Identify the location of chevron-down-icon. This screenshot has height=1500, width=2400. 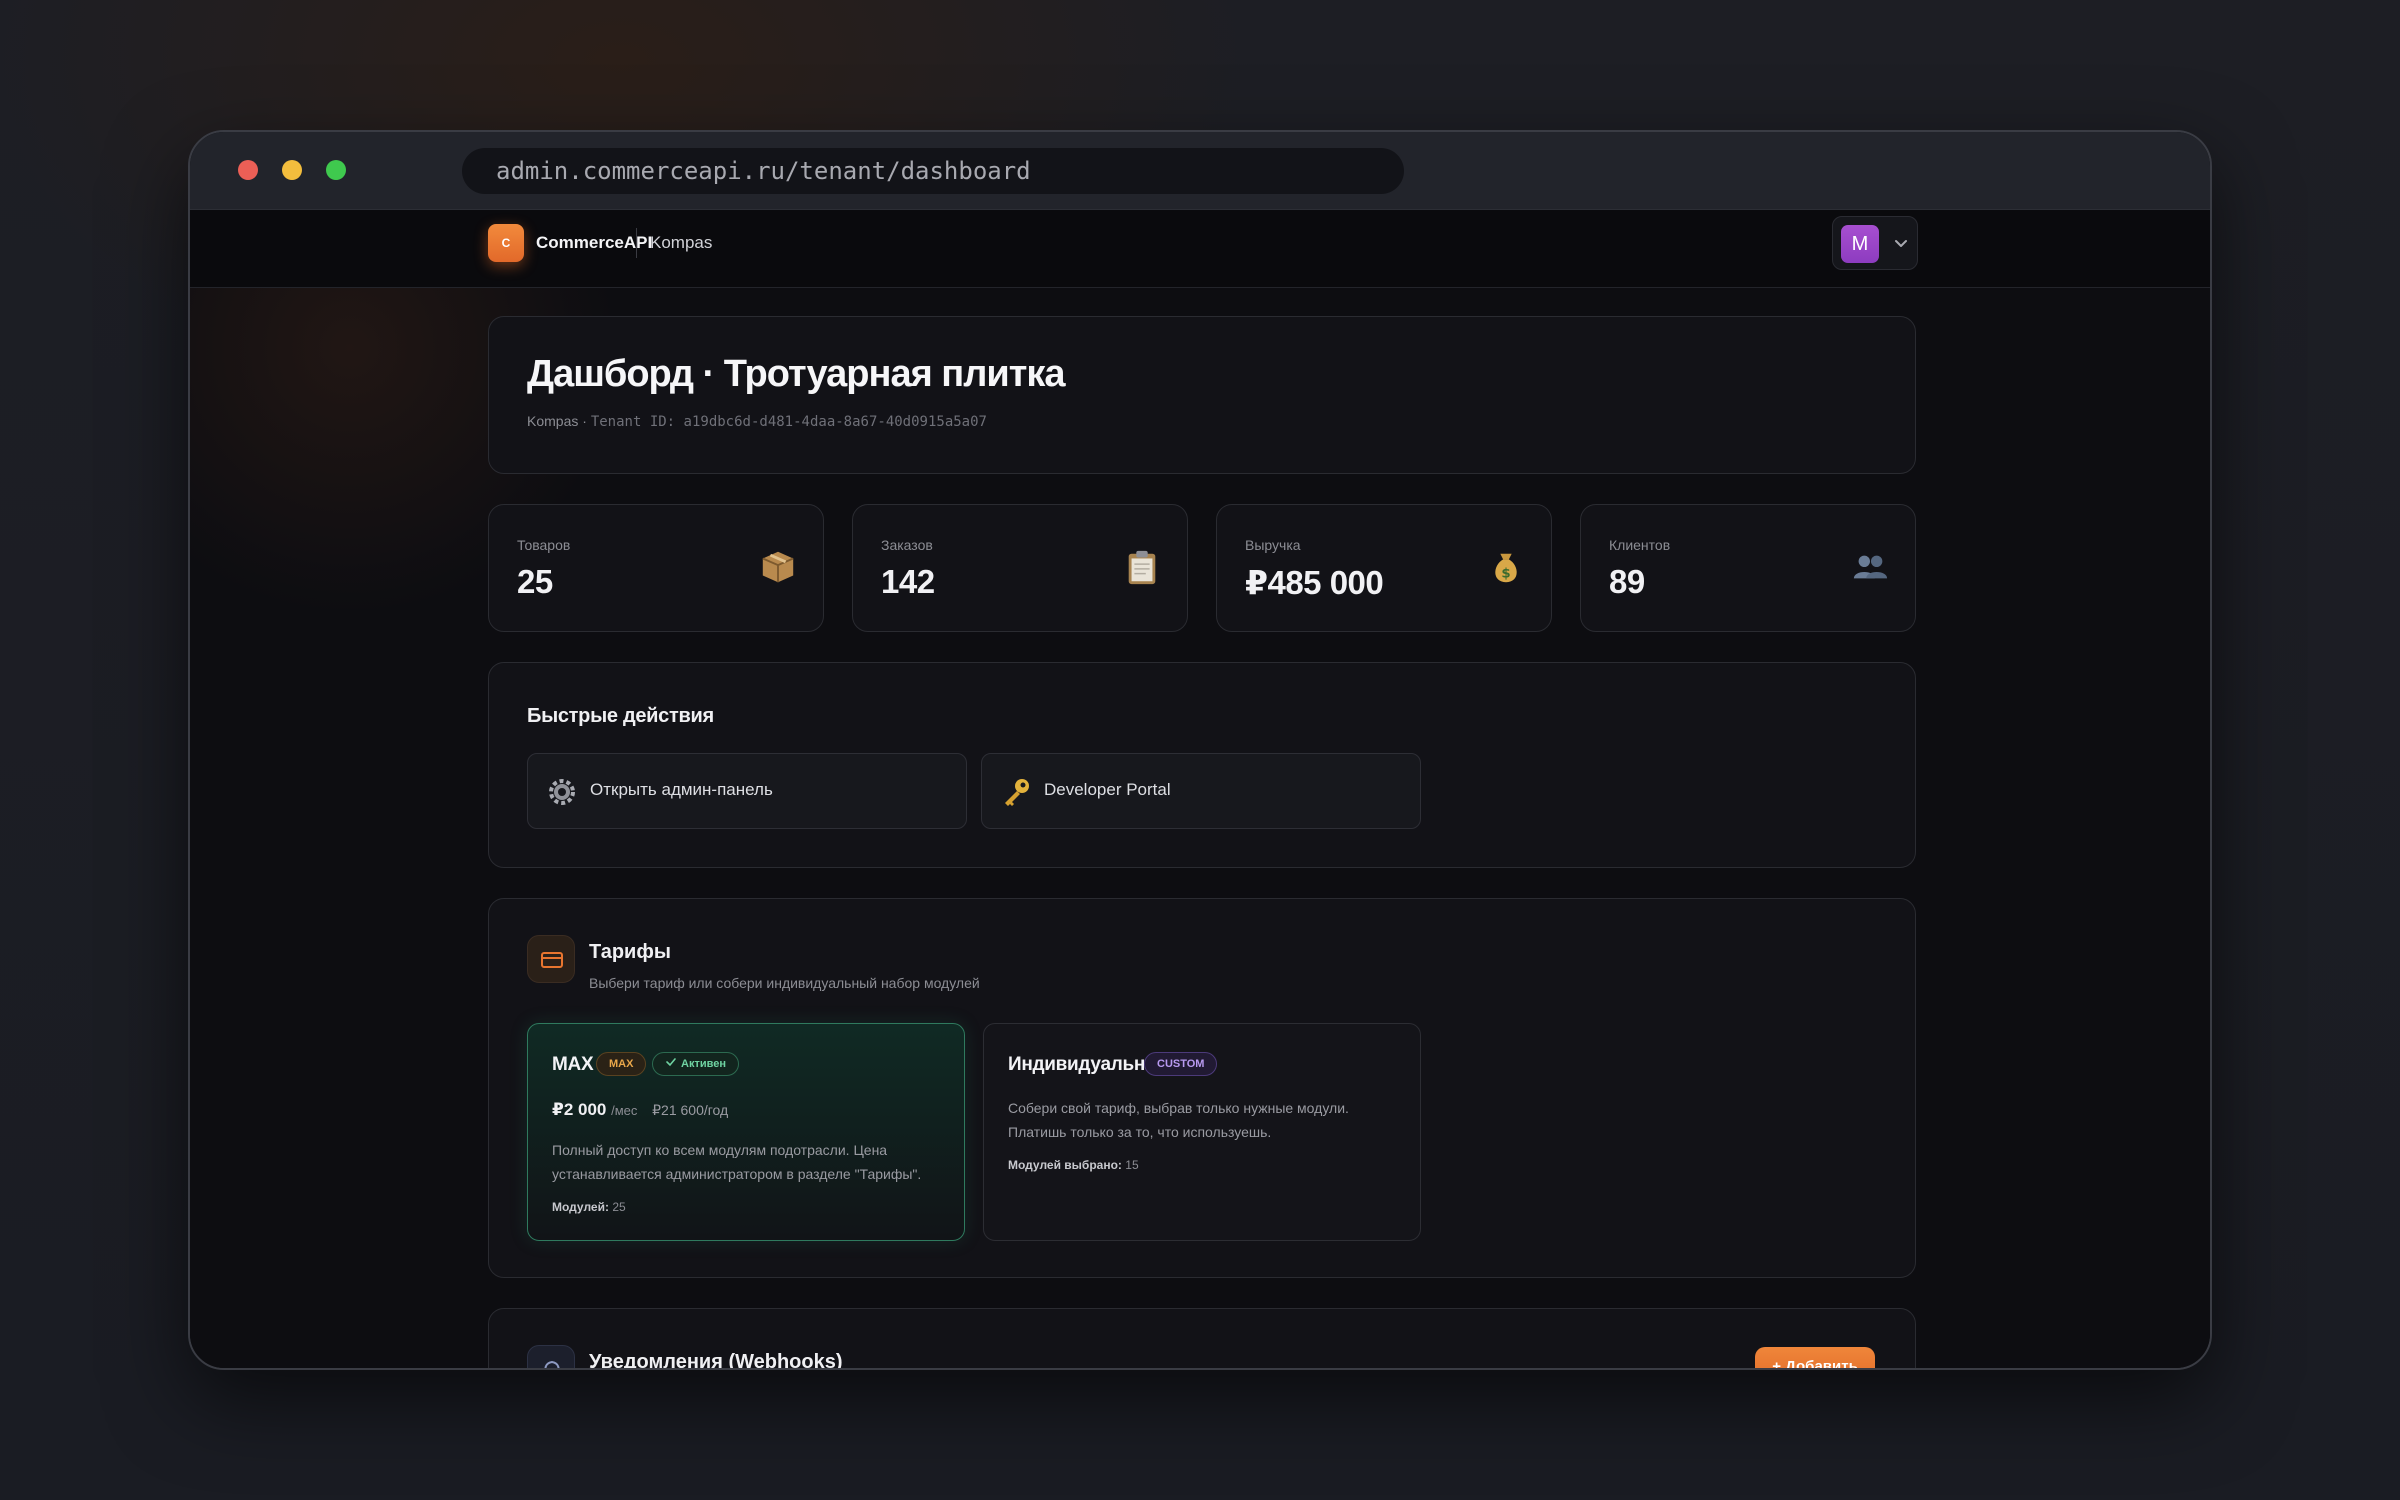
(1901, 243).